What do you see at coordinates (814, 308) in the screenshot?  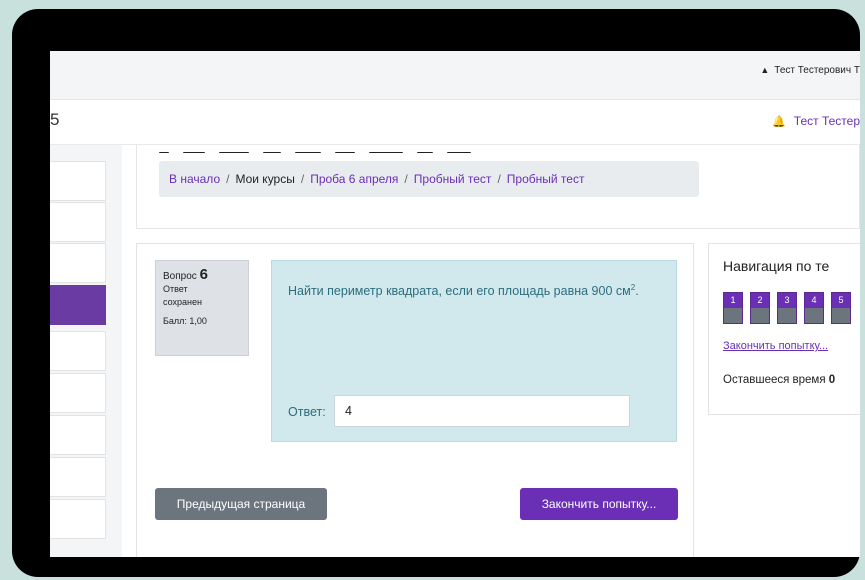 I see `quiz-nav-button: 4` at bounding box center [814, 308].